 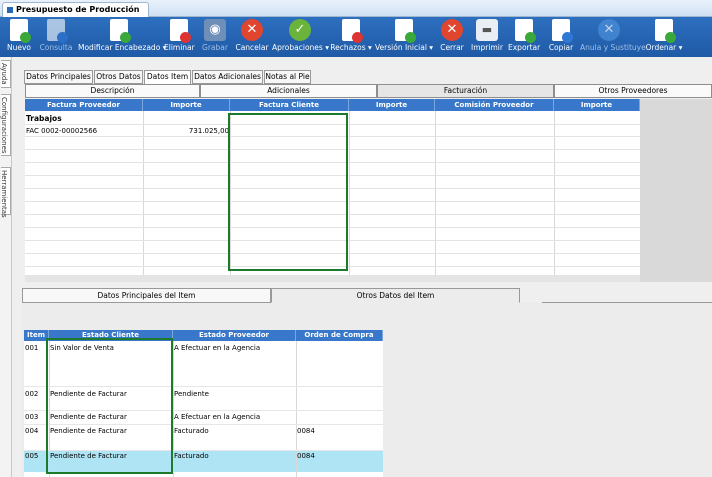 I want to click on print-button: ▬ Imprimir, so click(x=487, y=37).